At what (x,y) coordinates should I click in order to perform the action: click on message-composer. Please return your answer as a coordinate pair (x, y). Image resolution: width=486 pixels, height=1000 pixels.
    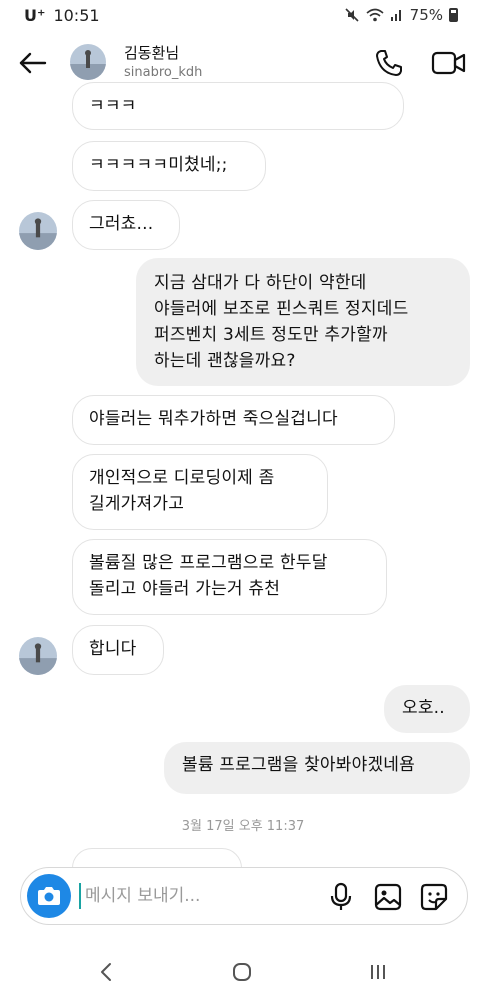
    Looking at the image, I should click on (244, 896).